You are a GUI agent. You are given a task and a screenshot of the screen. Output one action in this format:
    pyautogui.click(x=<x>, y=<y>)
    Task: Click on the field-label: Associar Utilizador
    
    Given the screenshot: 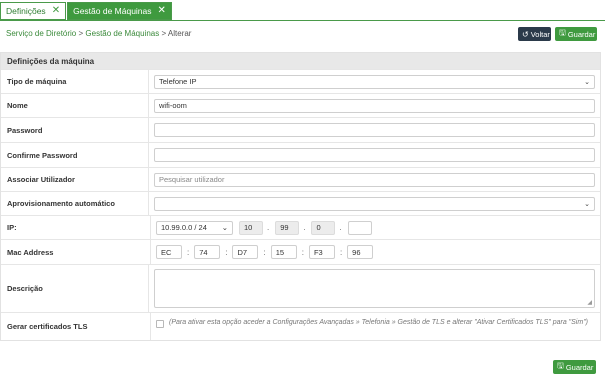 What is the action you would take?
    pyautogui.click(x=75, y=179)
    